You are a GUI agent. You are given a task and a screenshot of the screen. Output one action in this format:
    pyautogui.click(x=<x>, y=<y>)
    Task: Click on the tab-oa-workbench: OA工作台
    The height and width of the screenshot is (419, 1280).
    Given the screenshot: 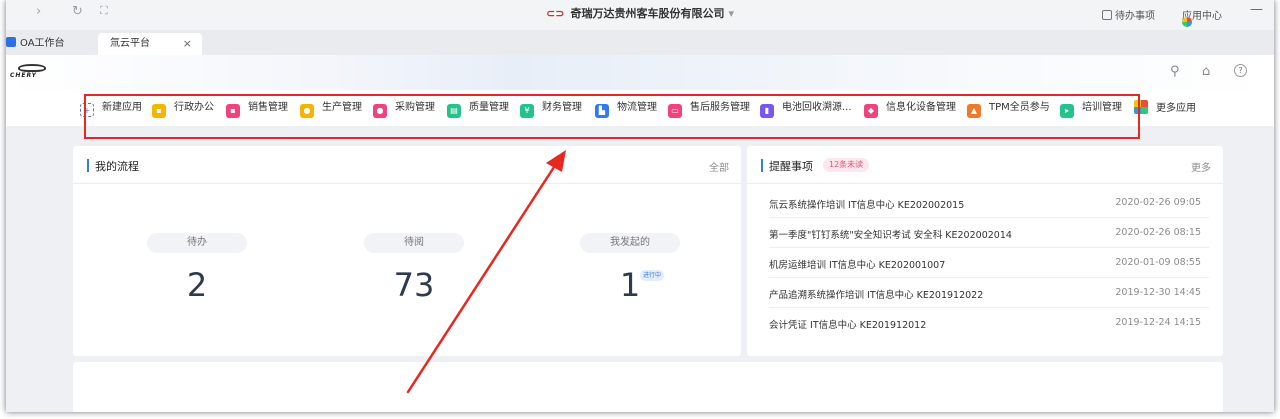 What is the action you would take?
    pyautogui.click(x=35, y=44)
    